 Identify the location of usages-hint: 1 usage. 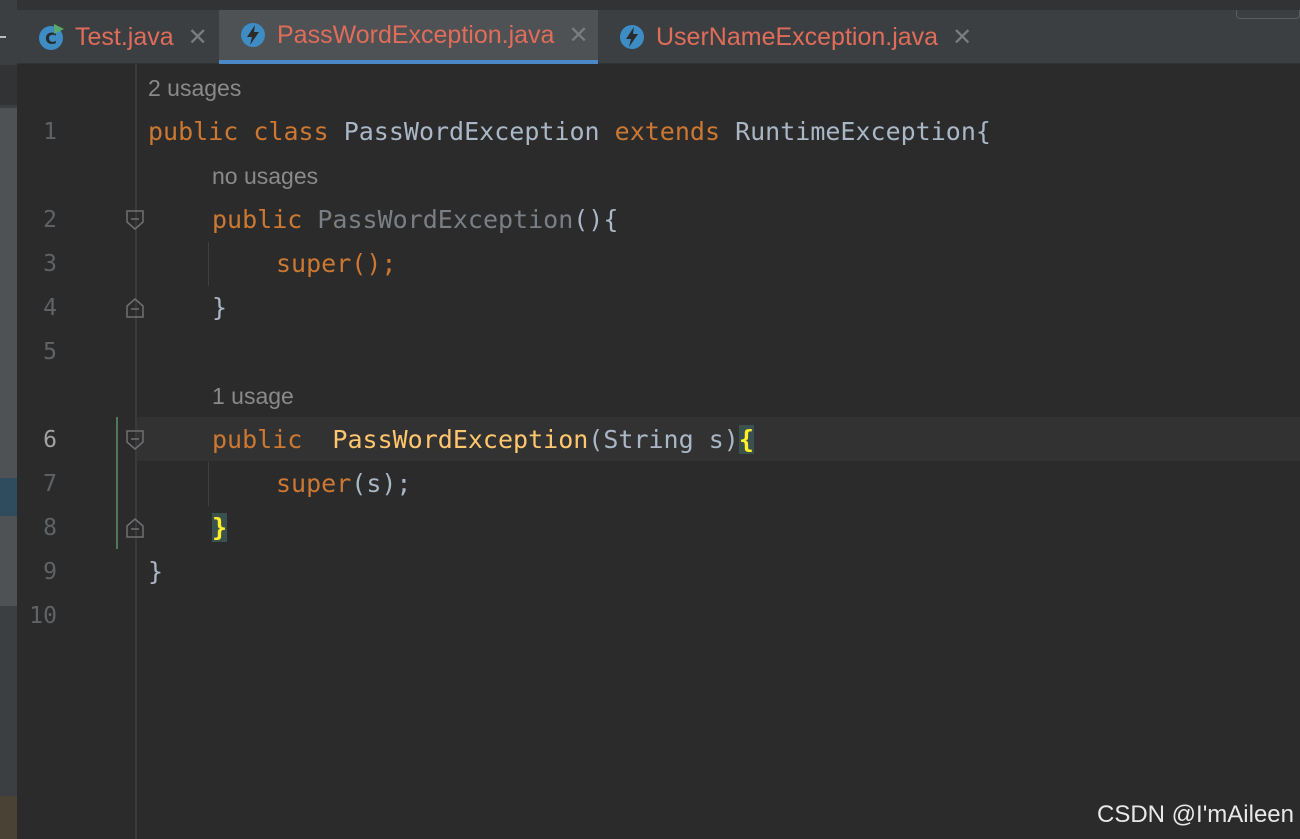
(253, 396).